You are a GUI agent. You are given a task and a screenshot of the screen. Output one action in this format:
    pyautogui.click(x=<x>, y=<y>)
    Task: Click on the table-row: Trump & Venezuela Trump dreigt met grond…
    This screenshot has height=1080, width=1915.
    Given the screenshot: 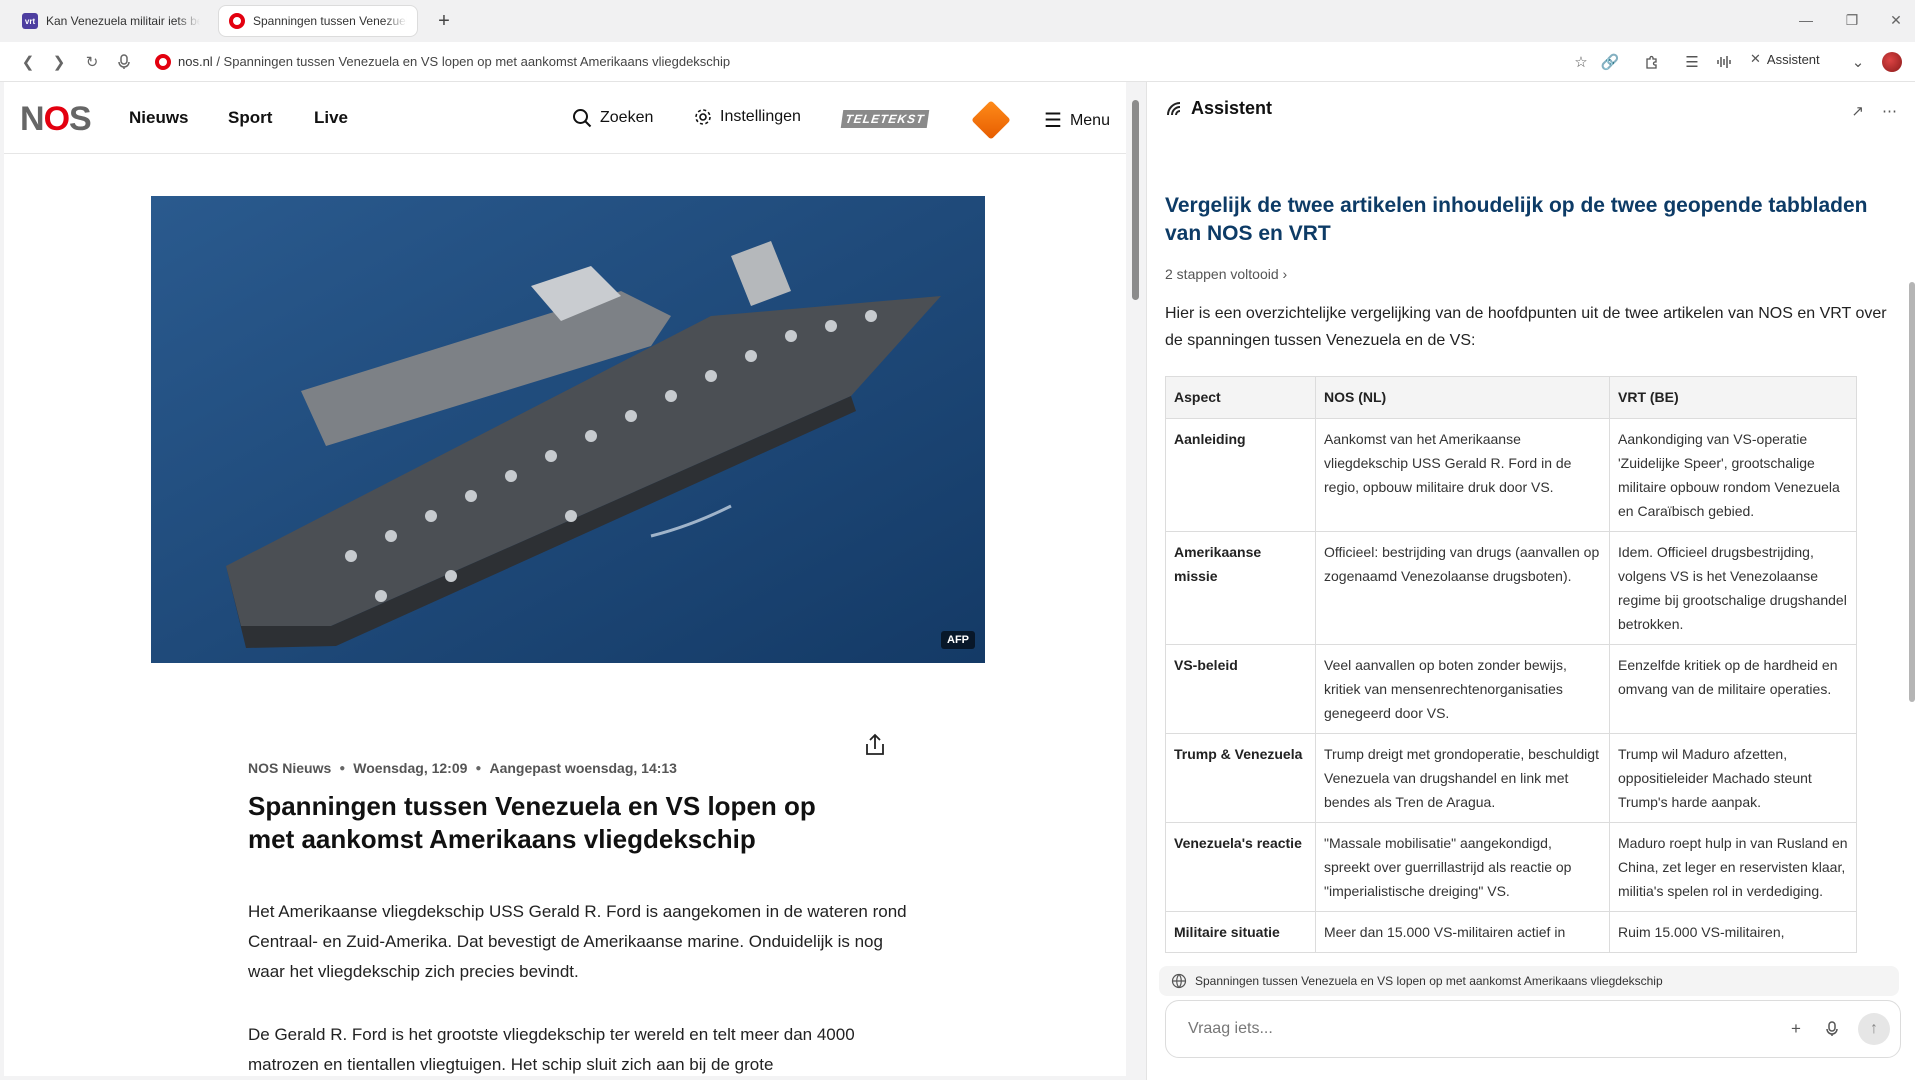 What is the action you would take?
    pyautogui.click(x=1511, y=778)
    